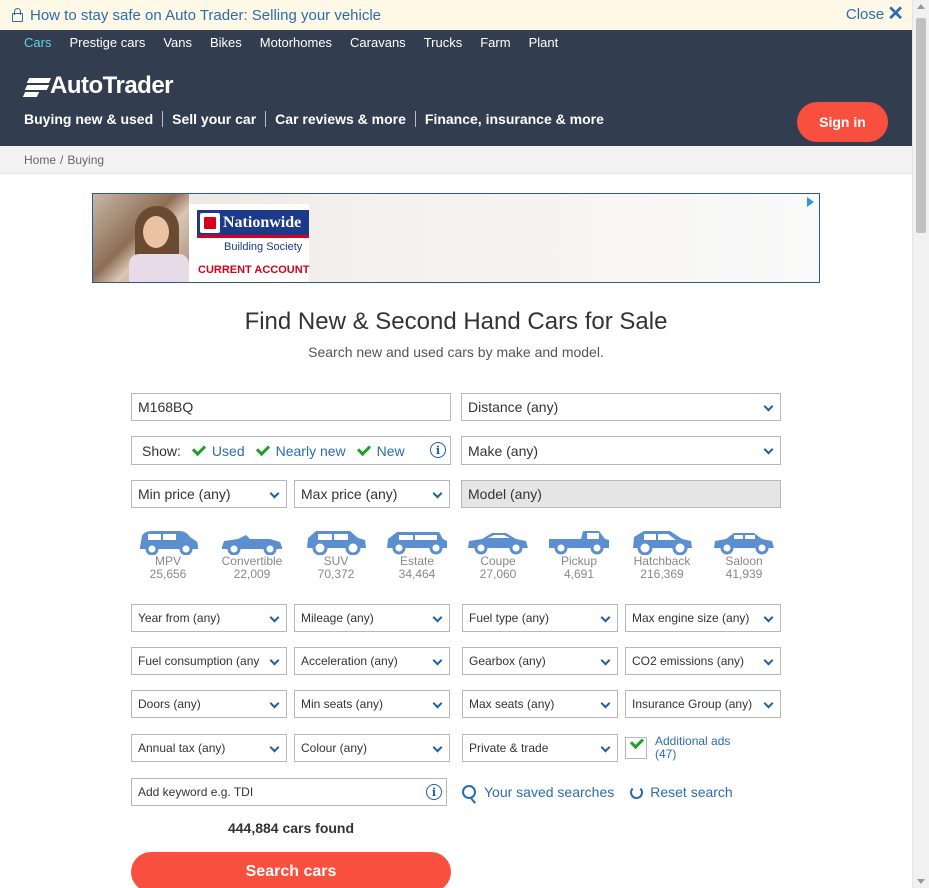  What do you see at coordinates (40, 160) in the screenshot?
I see `breadcrumb-home: Home` at bounding box center [40, 160].